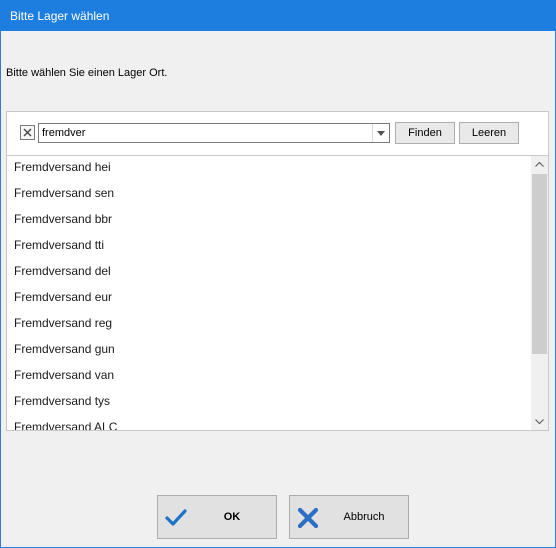 The height and width of the screenshot is (548, 556). I want to click on cancel-button: Abbruch, so click(349, 517).